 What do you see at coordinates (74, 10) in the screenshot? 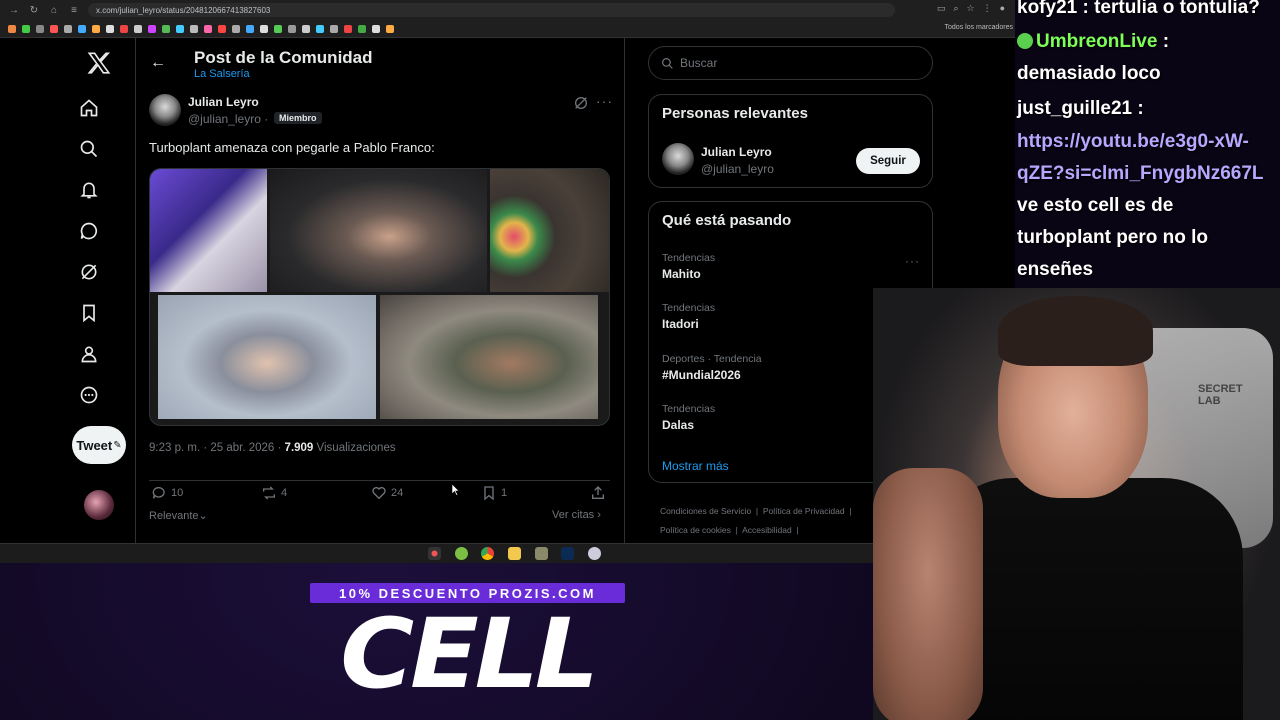
I see `site-info-icon: ≡` at bounding box center [74, 10].